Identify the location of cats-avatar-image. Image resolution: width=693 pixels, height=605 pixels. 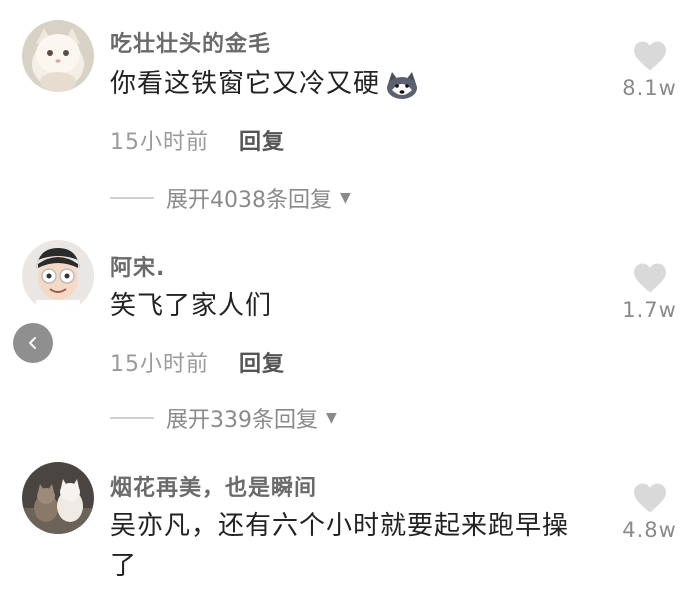
(58, 498).